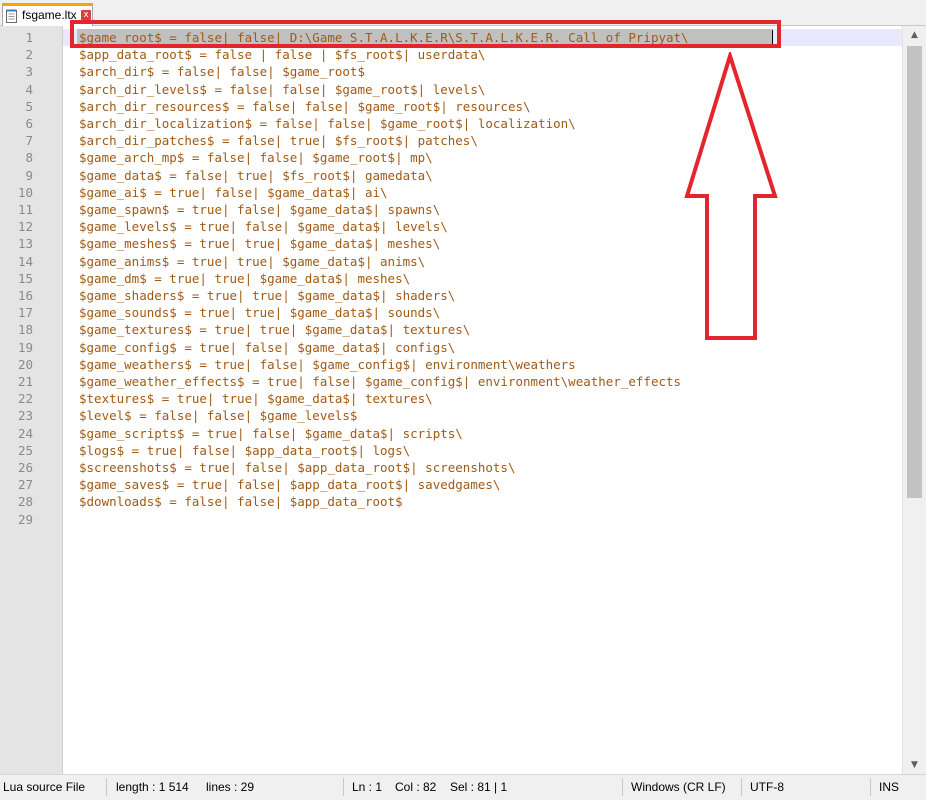  Describe the element at coordinates (29, 158) in the screenshot. I see `line-number: 8` at that location.